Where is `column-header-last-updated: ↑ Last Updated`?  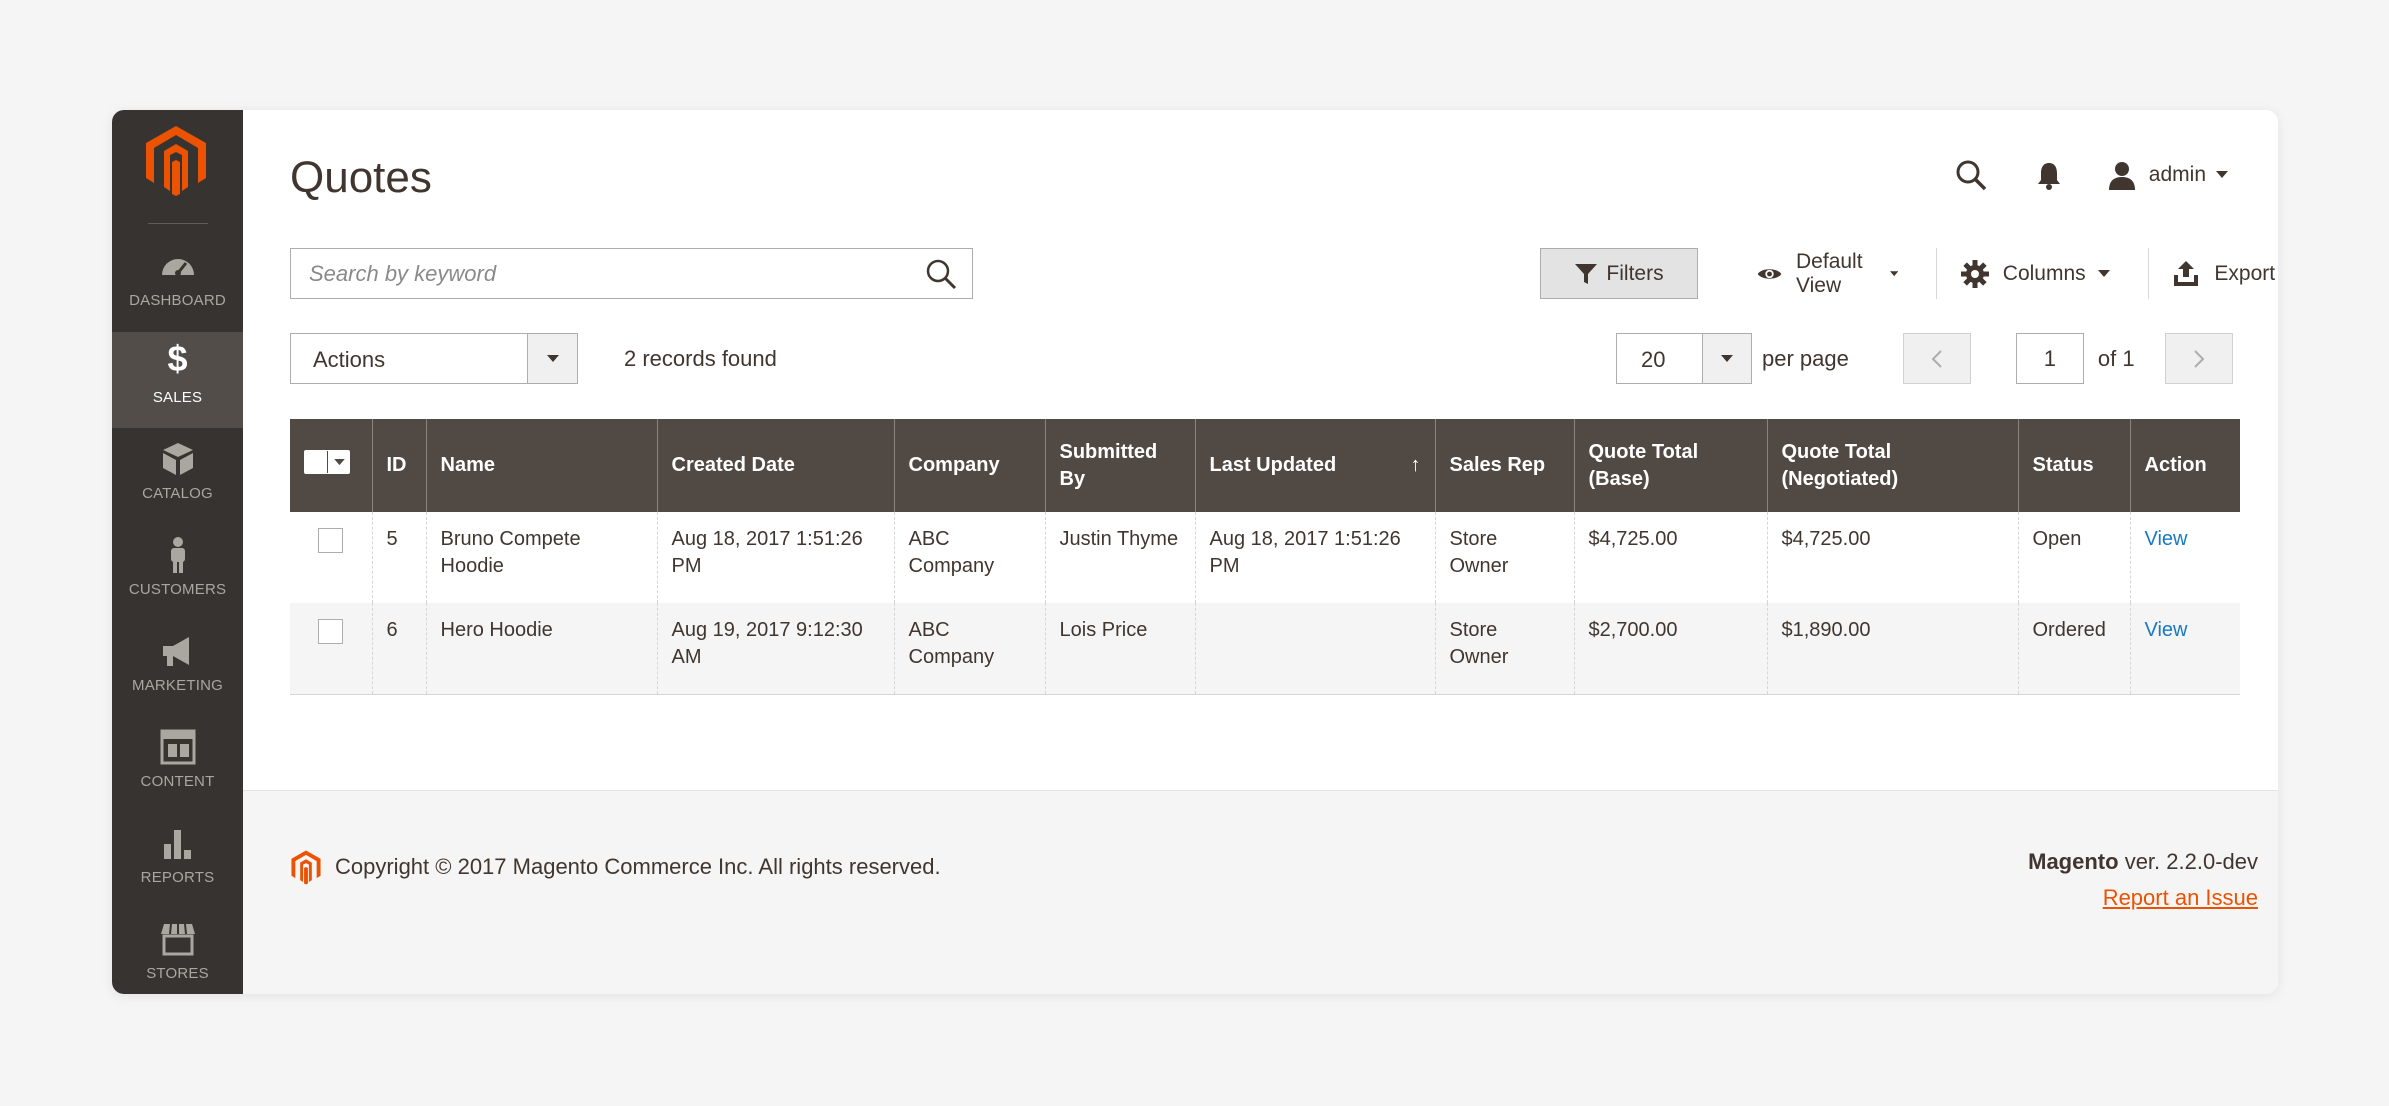 column-header-last-updated: ↑ Last Updated is located at coordinates (1314, 465).